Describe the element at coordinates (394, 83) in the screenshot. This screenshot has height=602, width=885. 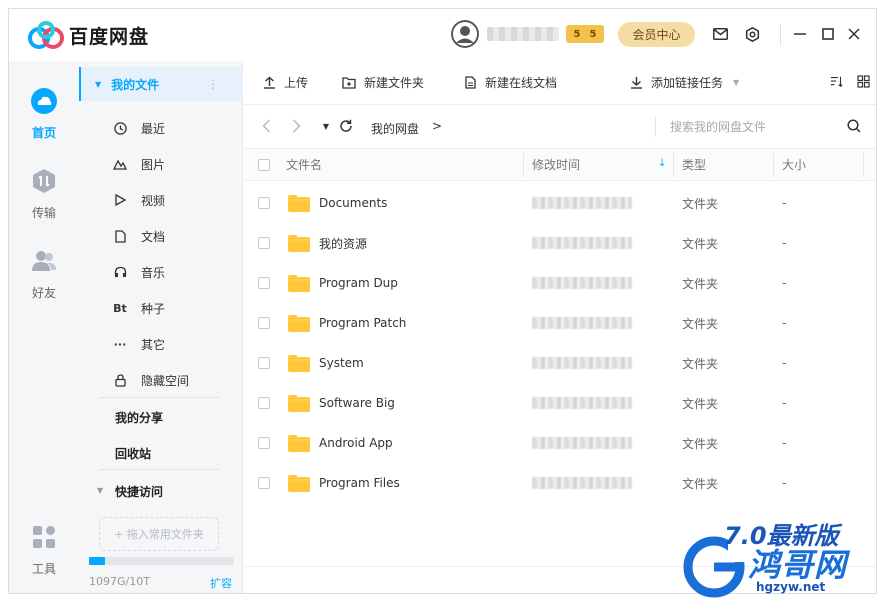
I see `new-folder-label: 新建文件夹` at that location.